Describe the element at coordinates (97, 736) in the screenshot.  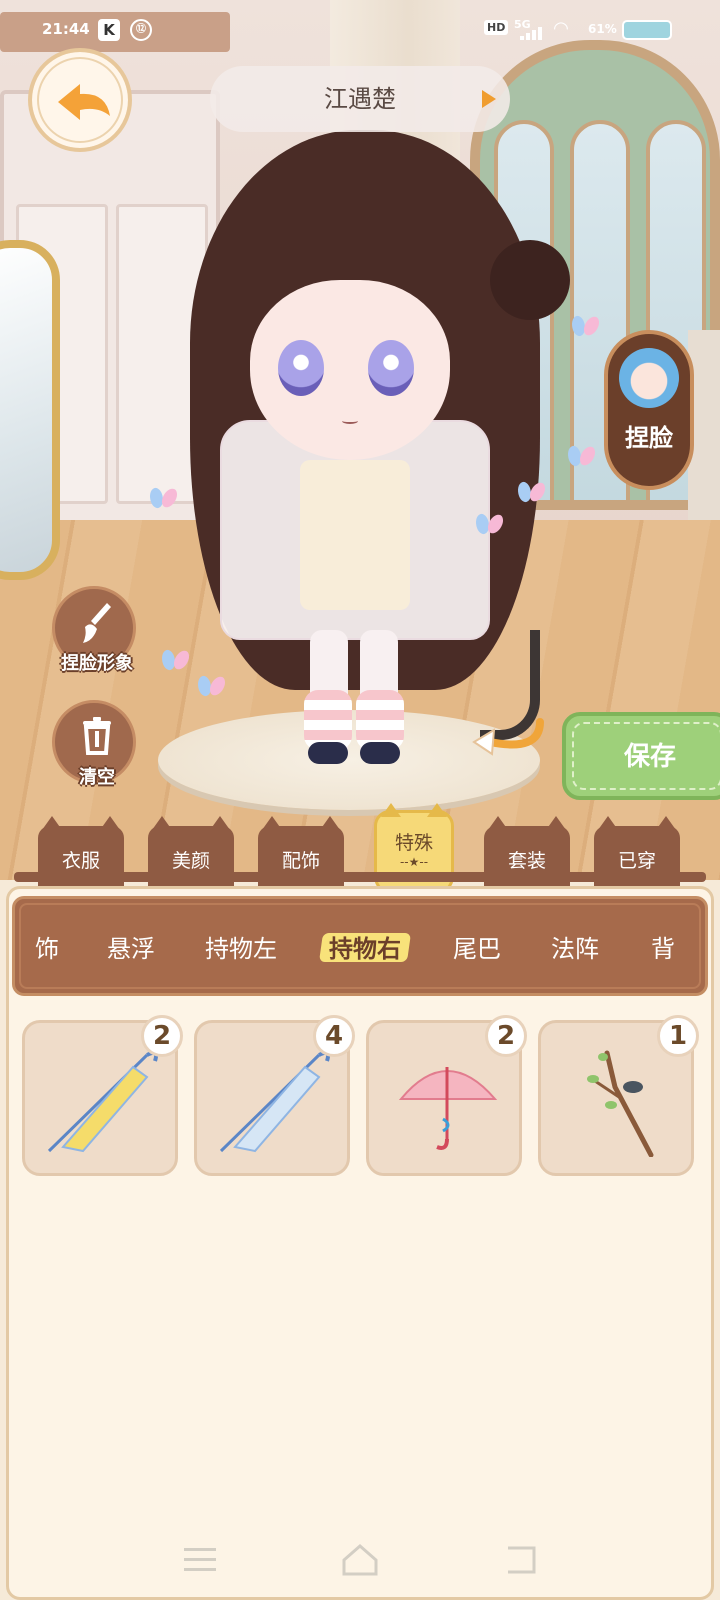
I see `trash-icon` at that location.